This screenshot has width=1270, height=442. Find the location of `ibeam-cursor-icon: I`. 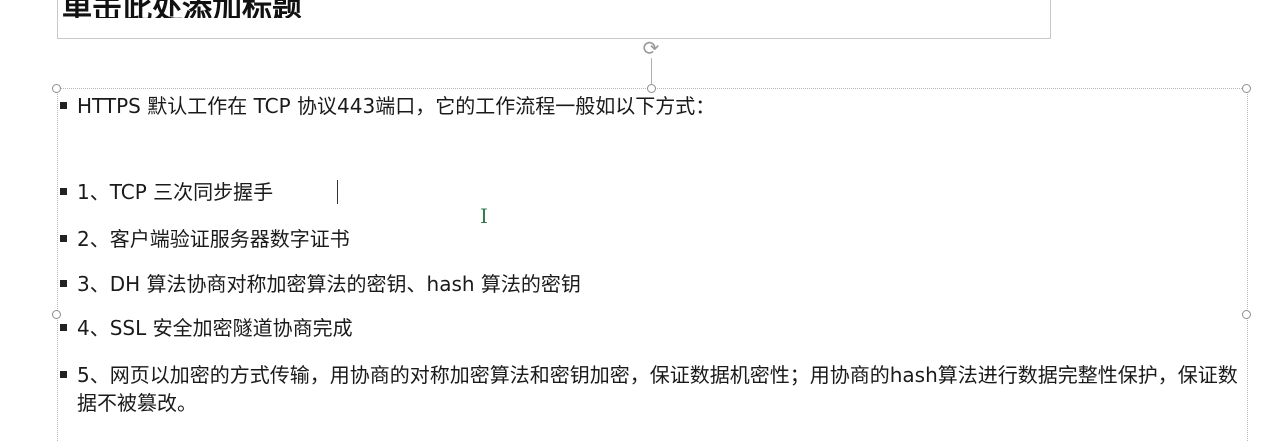

ibeam-cursor-icon: I is located at coordinates (484, 216).